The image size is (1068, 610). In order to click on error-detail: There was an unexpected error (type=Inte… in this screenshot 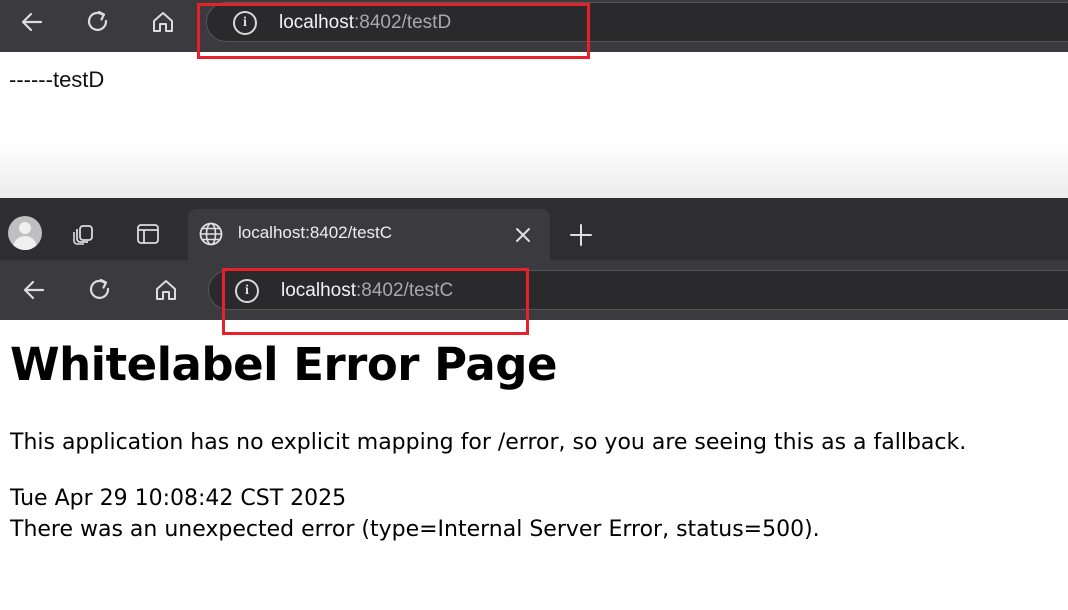, I will do `click(415, 529)`.